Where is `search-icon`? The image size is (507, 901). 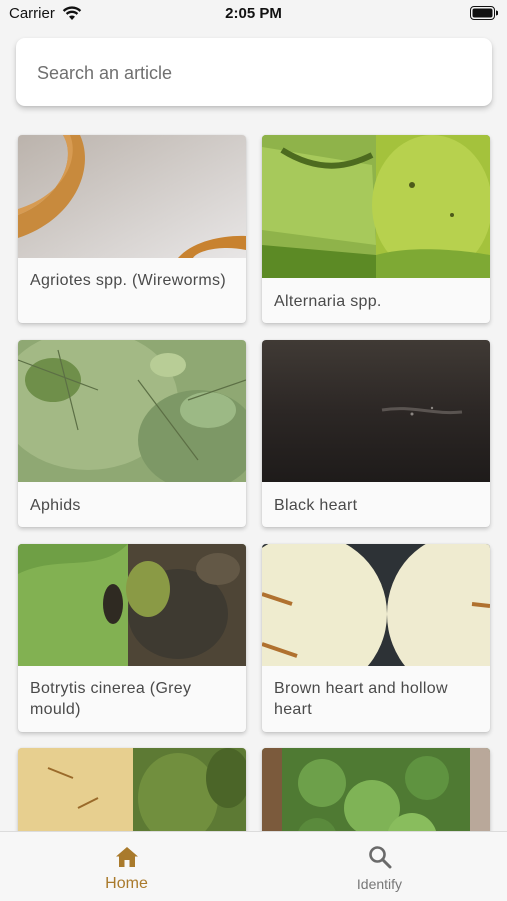
search-icon is located at coordinates (379, 857).